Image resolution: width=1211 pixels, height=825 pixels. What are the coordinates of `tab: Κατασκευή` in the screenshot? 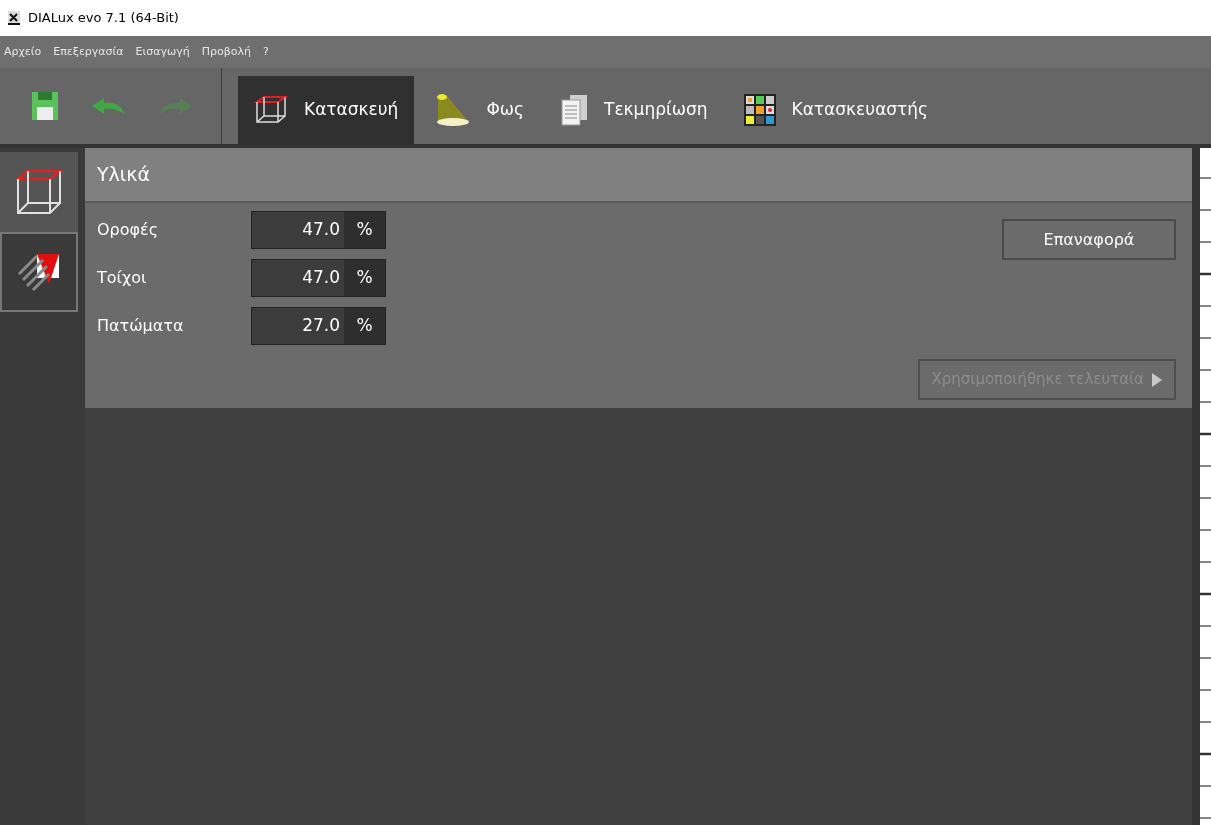 It's located at (326, 110).